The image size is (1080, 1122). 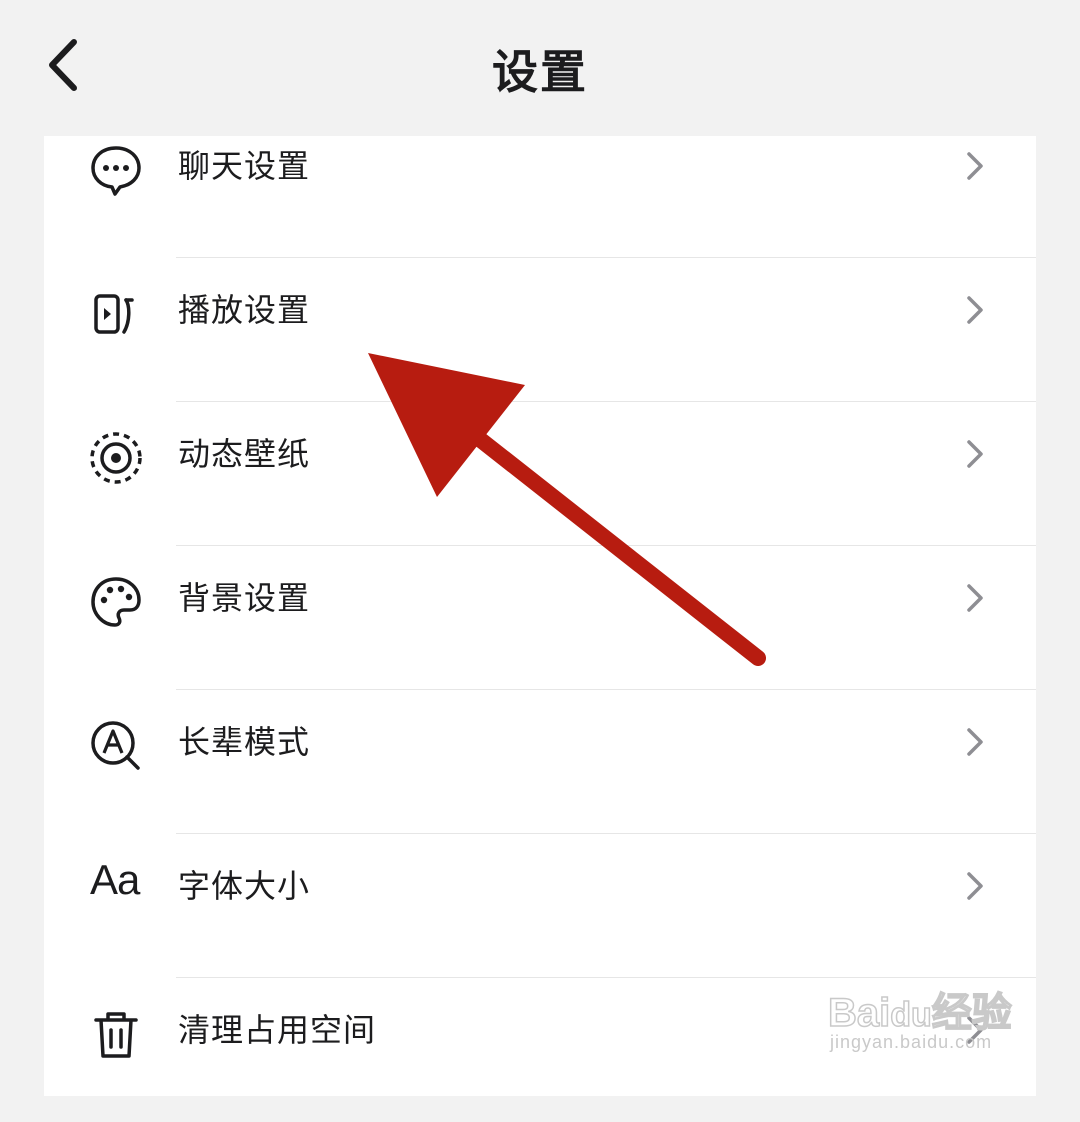 I want to click on playback-icon, so click(x=114, y=314).